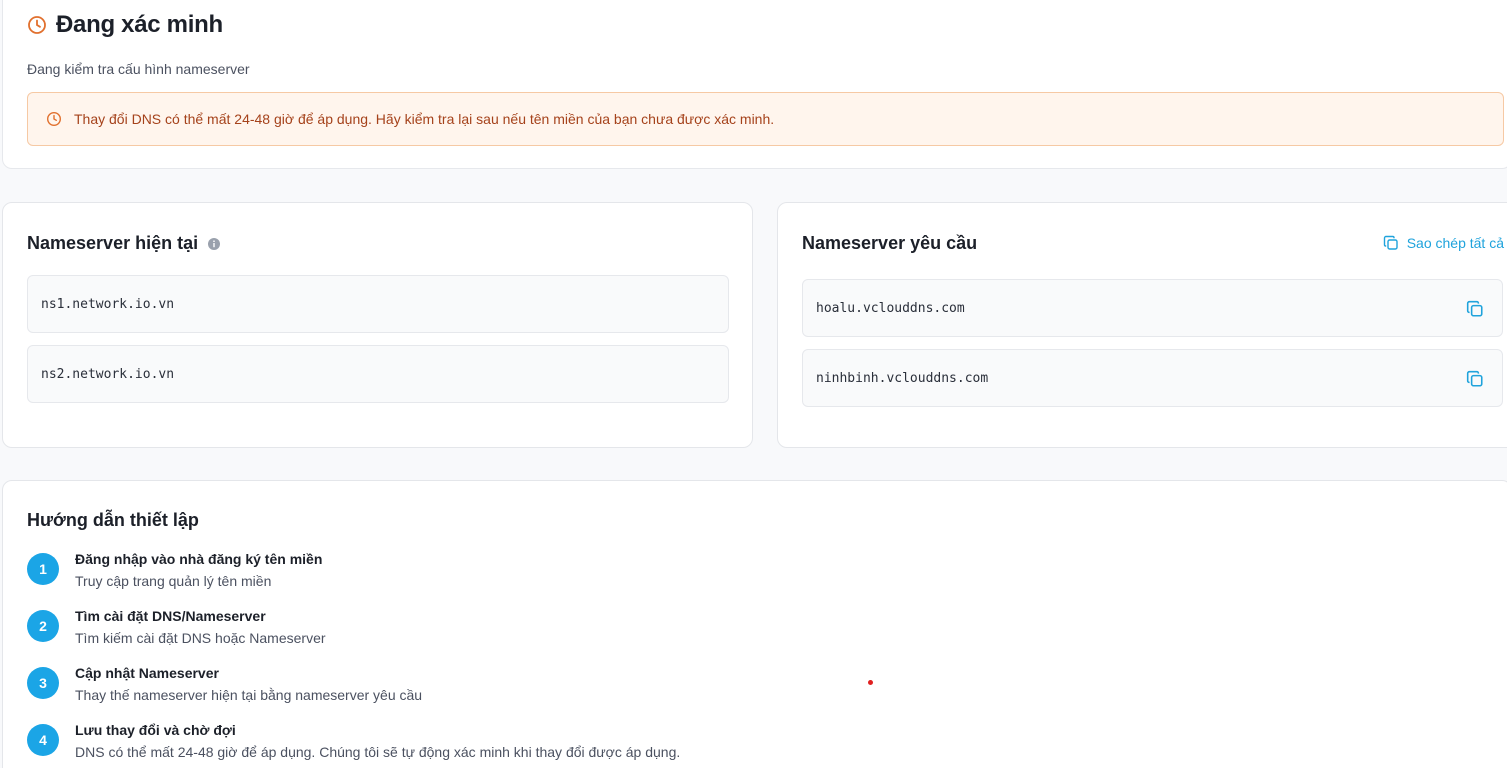  I want to click on status-header: Đang xác minh, so click(125, 25).